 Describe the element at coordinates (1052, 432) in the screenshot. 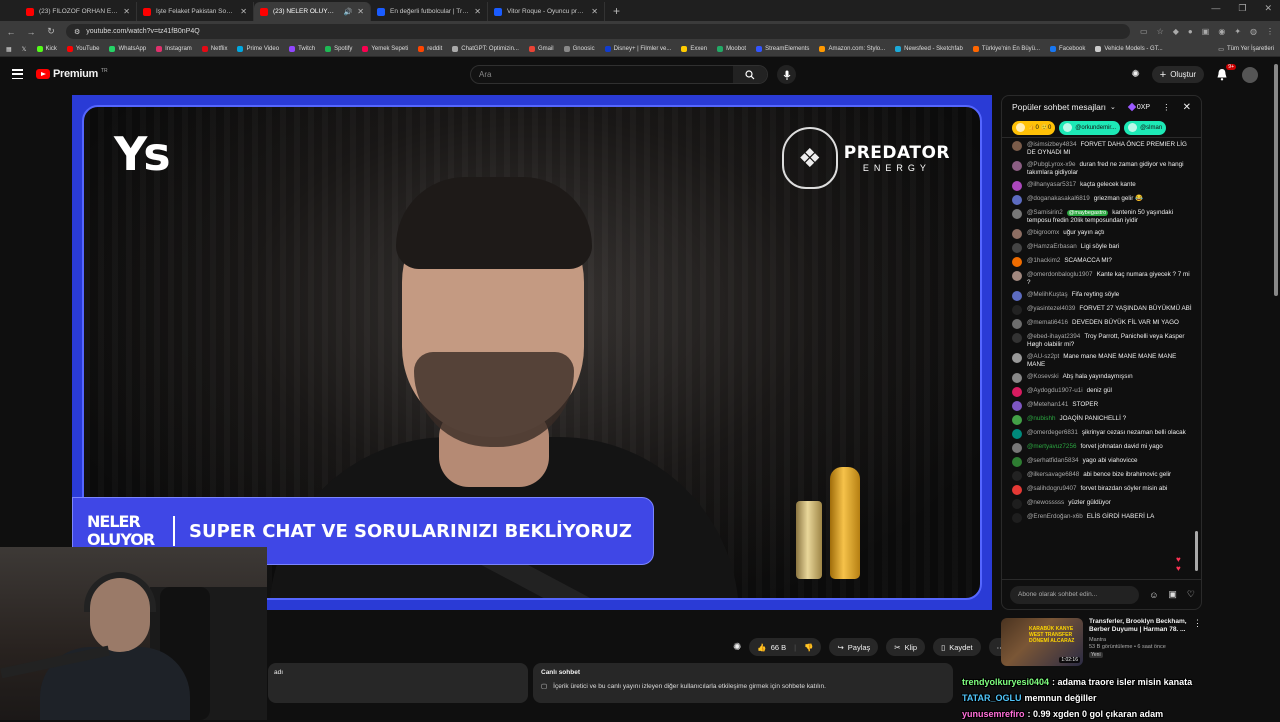

I see `chat-author: @omerdeger6831` at that location.